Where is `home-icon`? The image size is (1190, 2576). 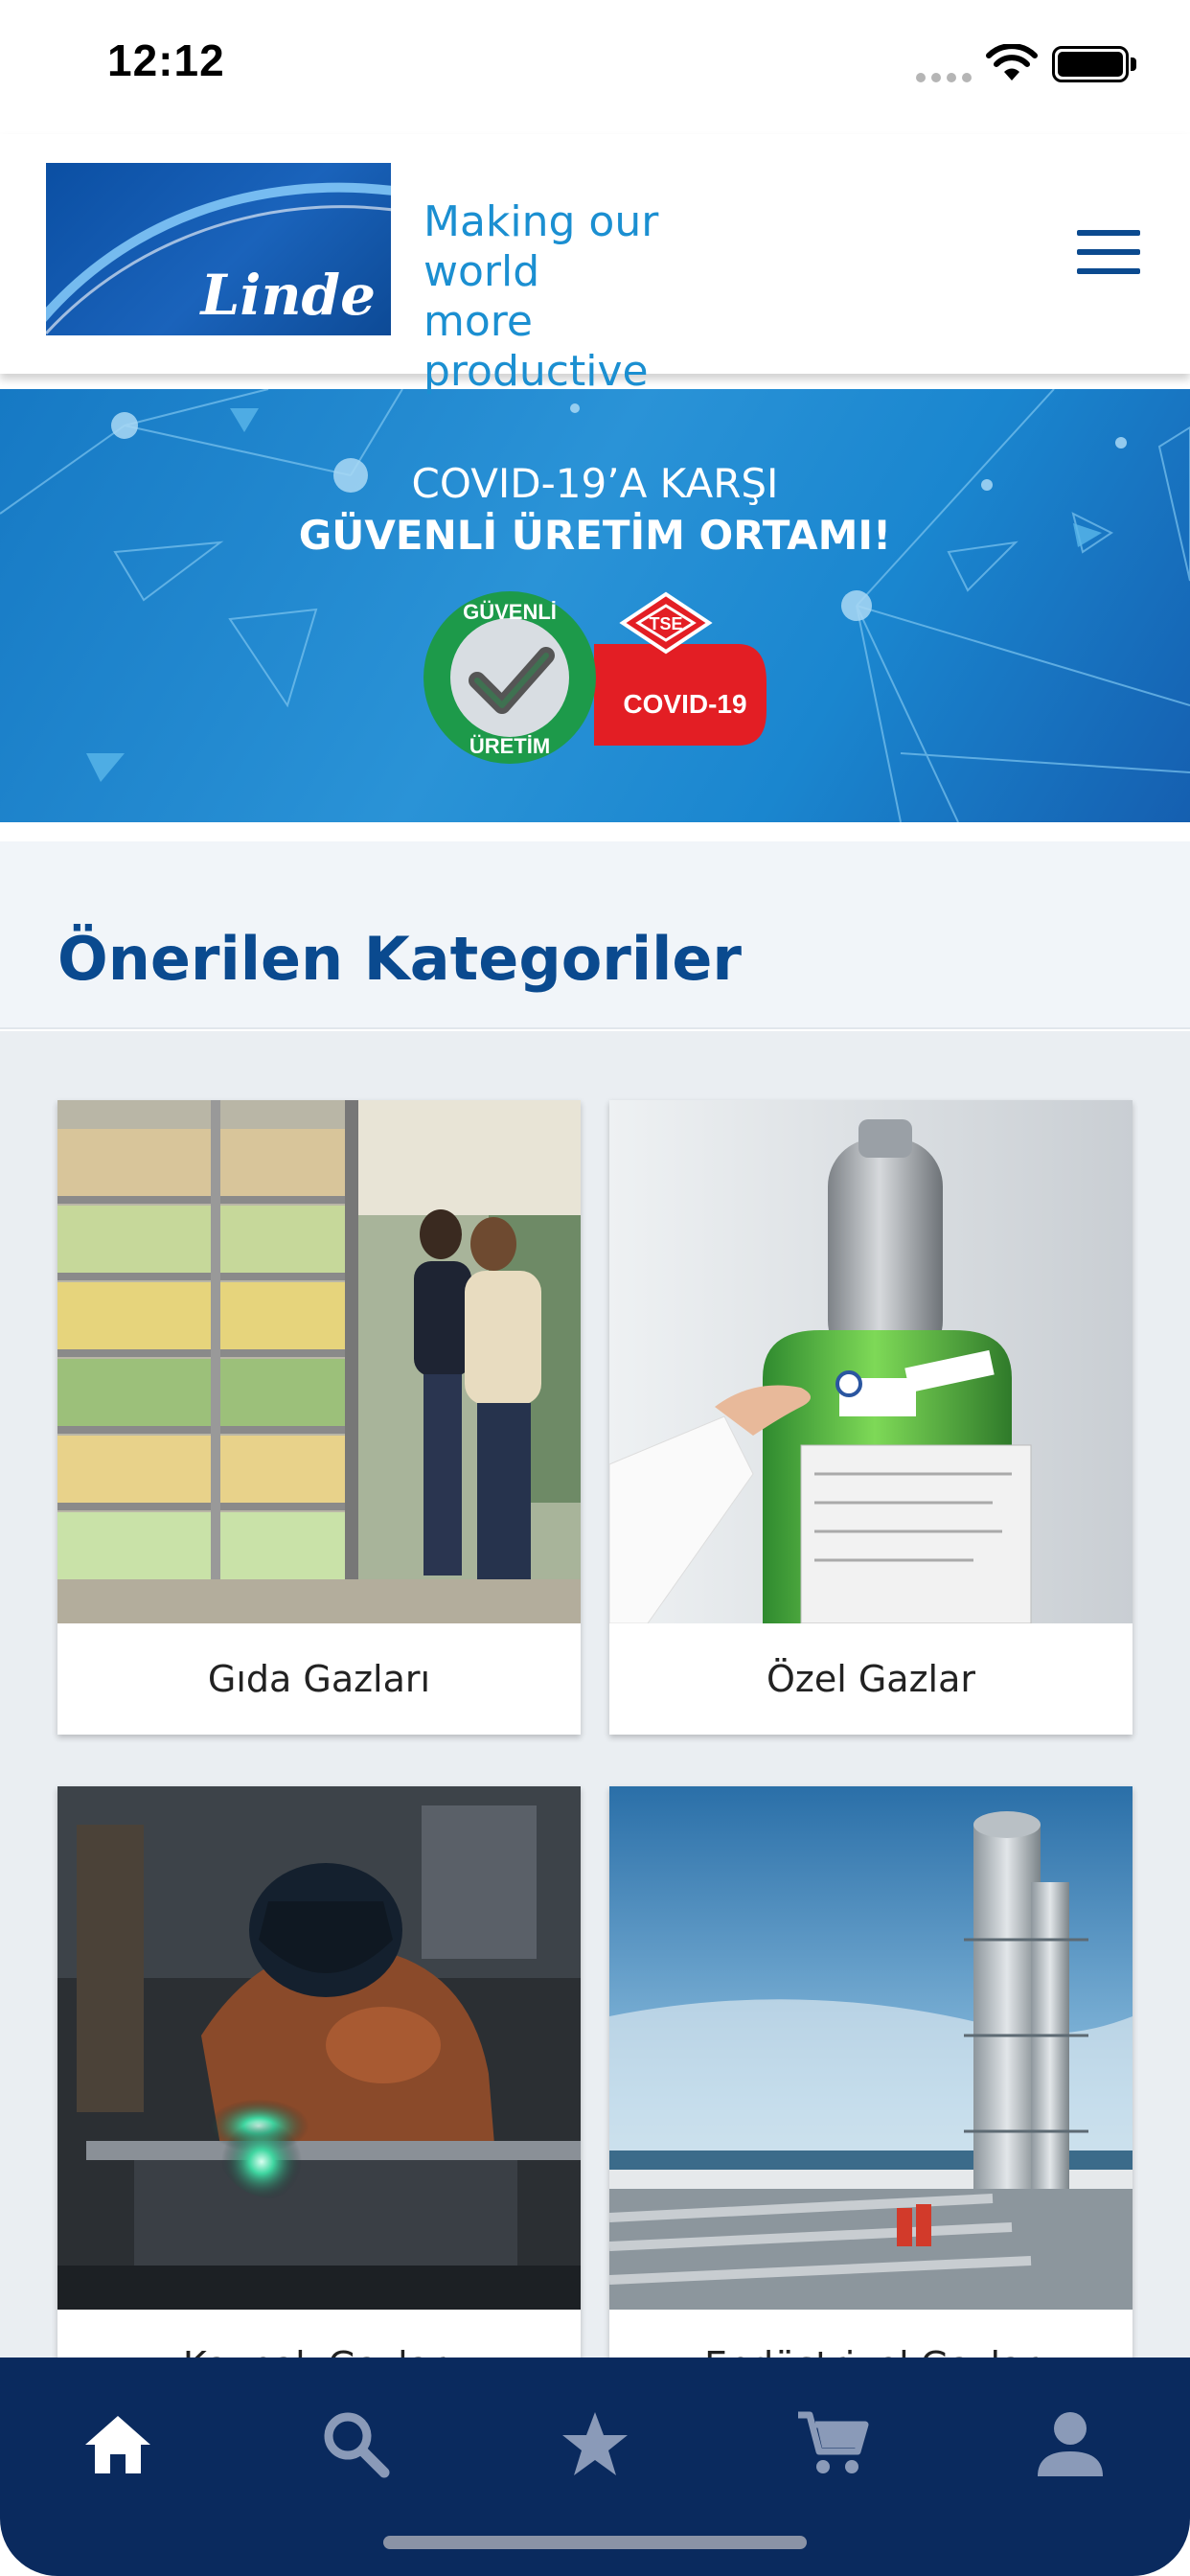 home-icon is located at coordinates (118, 2444).